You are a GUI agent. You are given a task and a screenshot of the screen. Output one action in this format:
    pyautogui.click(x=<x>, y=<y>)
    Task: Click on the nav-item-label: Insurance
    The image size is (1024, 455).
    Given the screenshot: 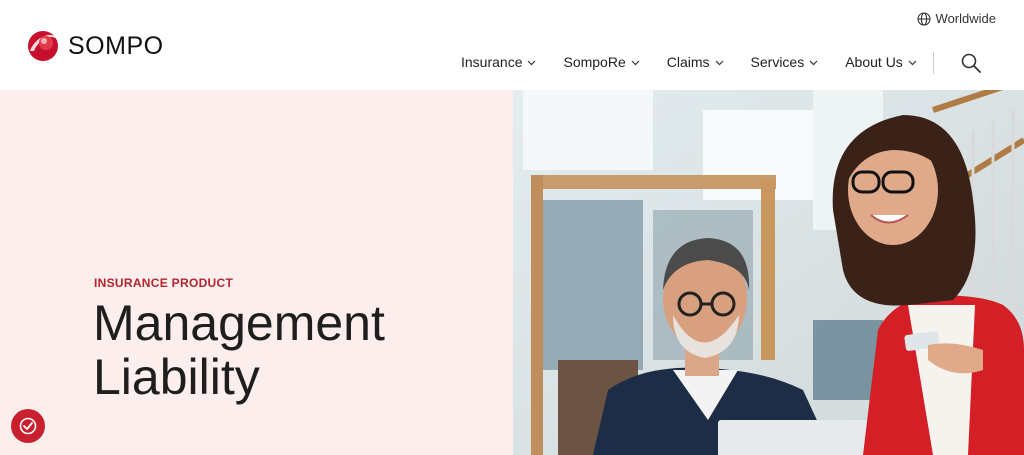 What is the action you would take?
    pyautogui.click(x=492, y=62)
    